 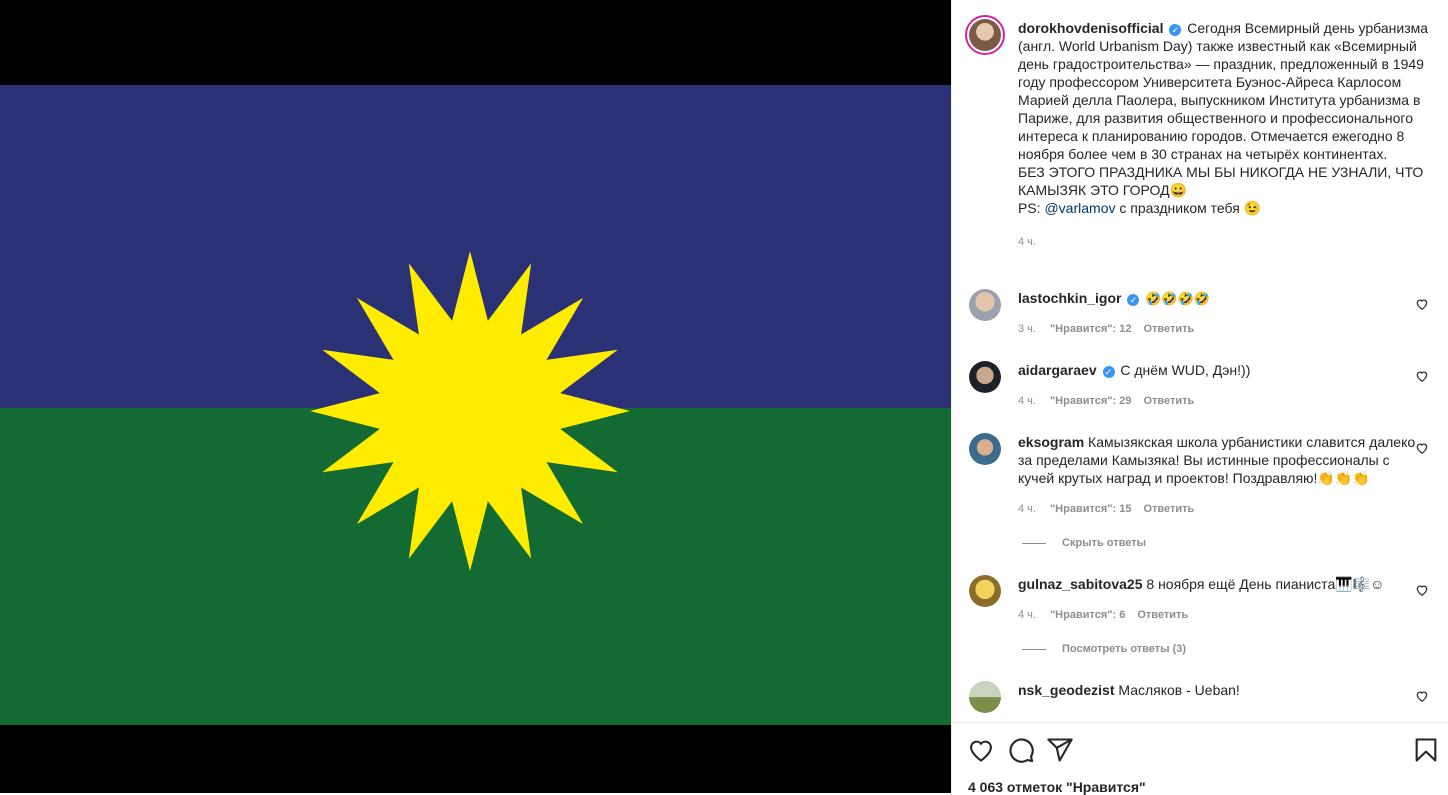 What do you see at coordinates (1087, 615) in the screenshot?
I see `comment-likes: "Нравится": 6` at bounding box center [1087, 615].